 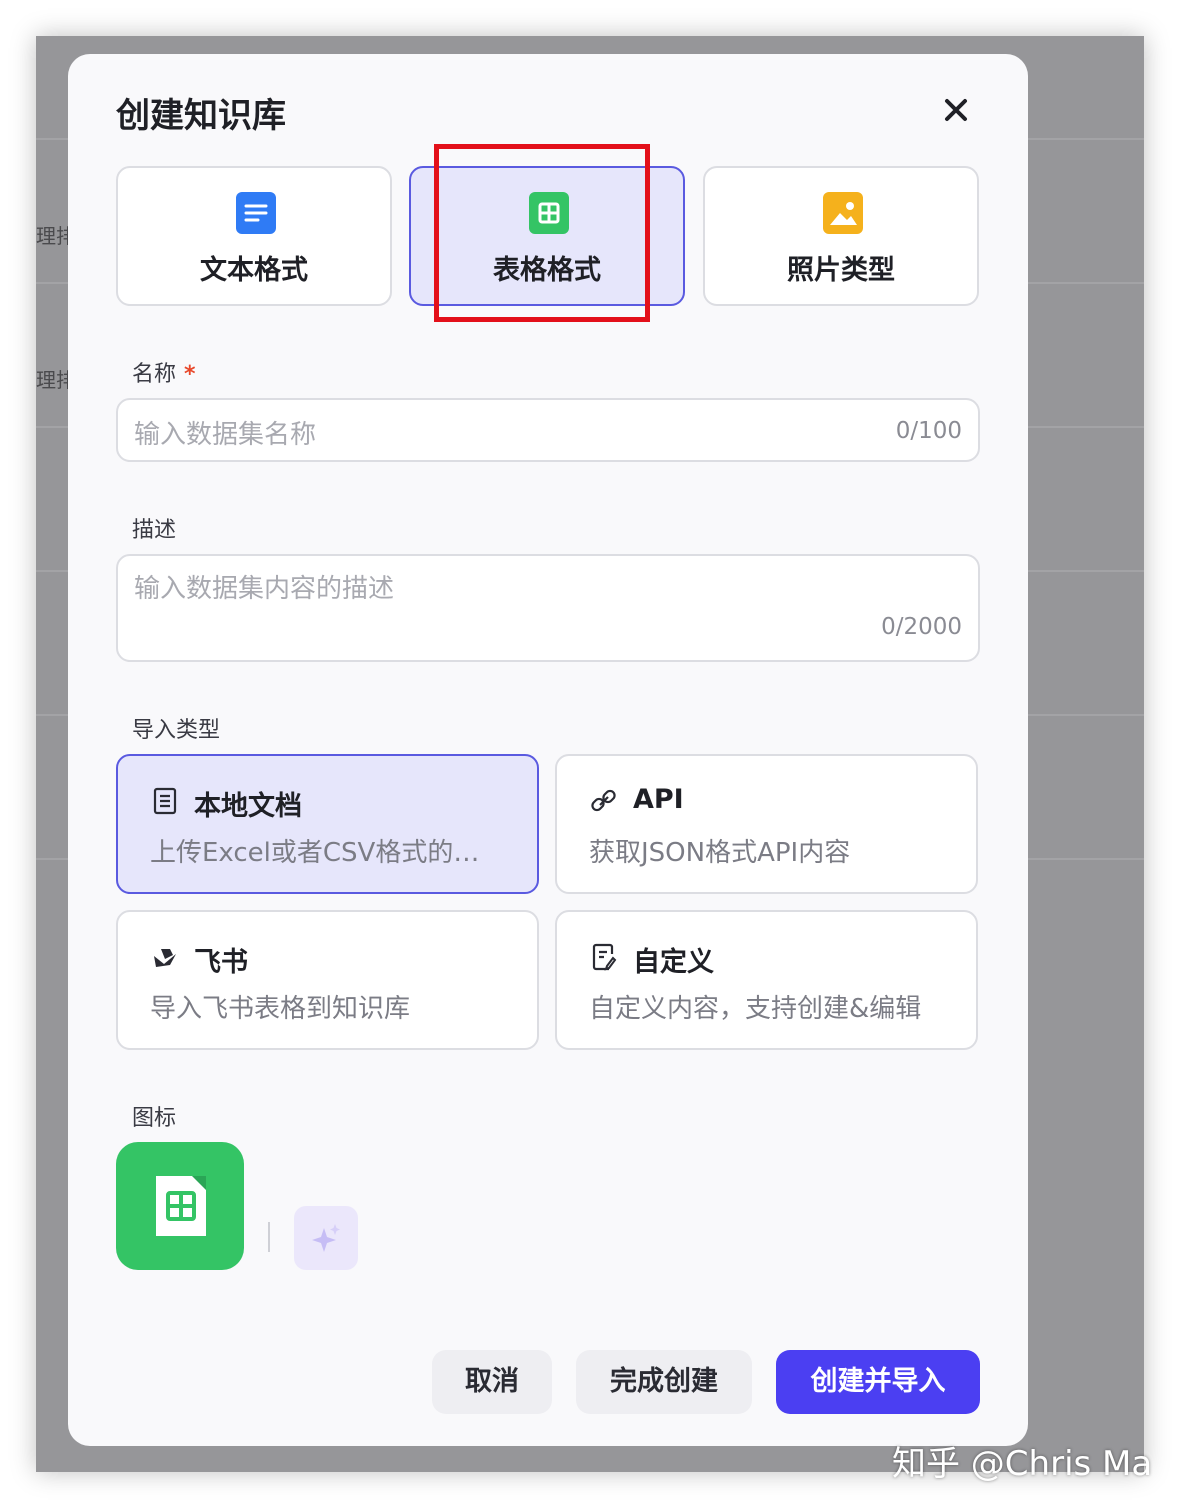 I want to click on document-icon, so click(x=165, y=801).